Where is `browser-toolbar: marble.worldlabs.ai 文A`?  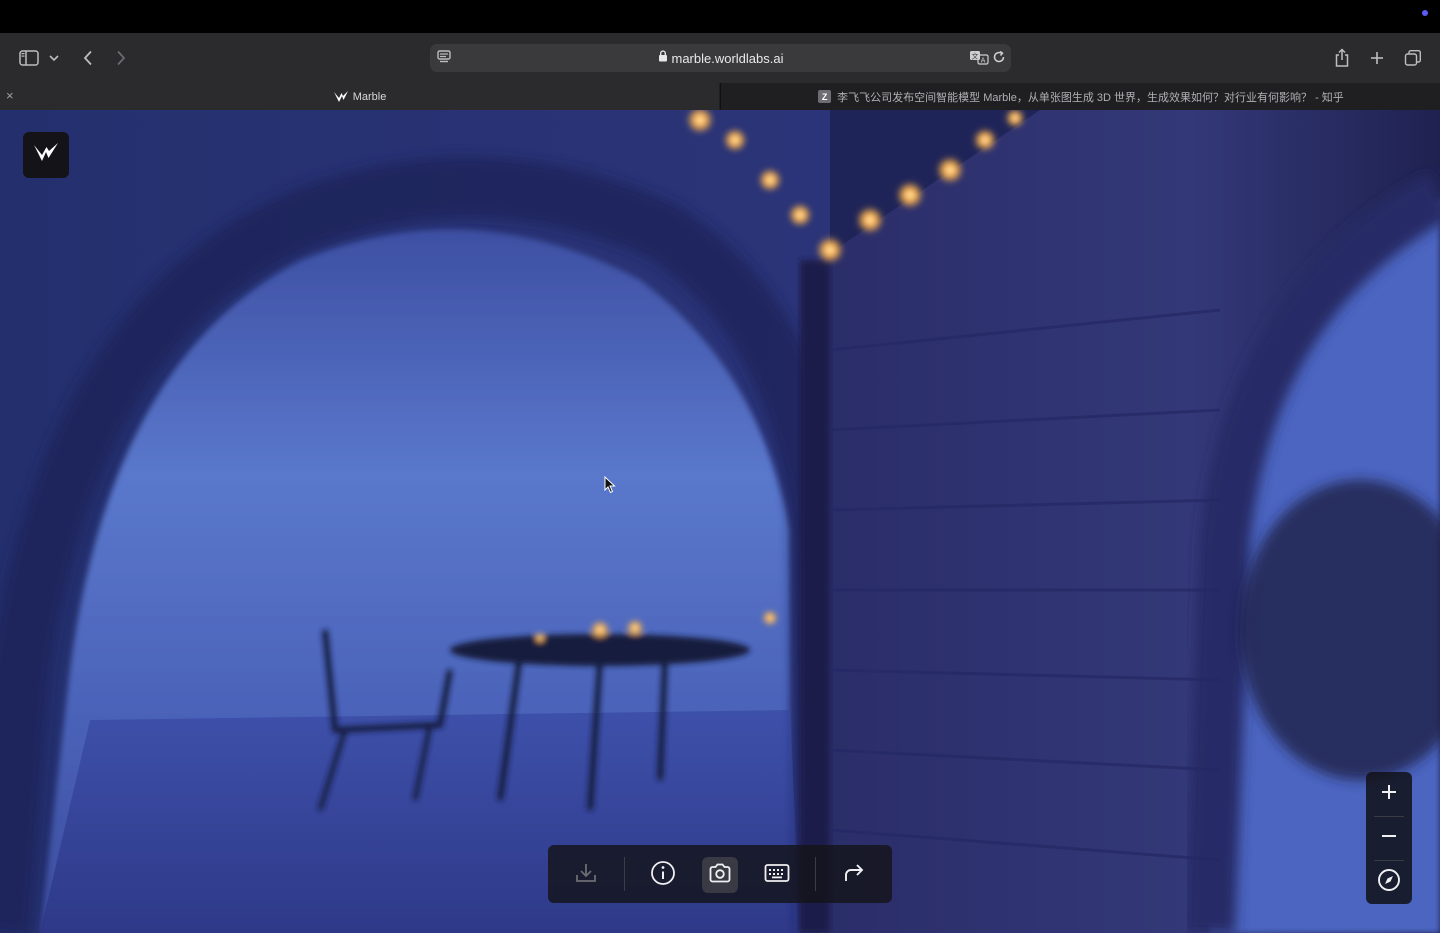 browser-toolbar: marble.worldlabs.ai 文A is located at coordinates (720, 58).